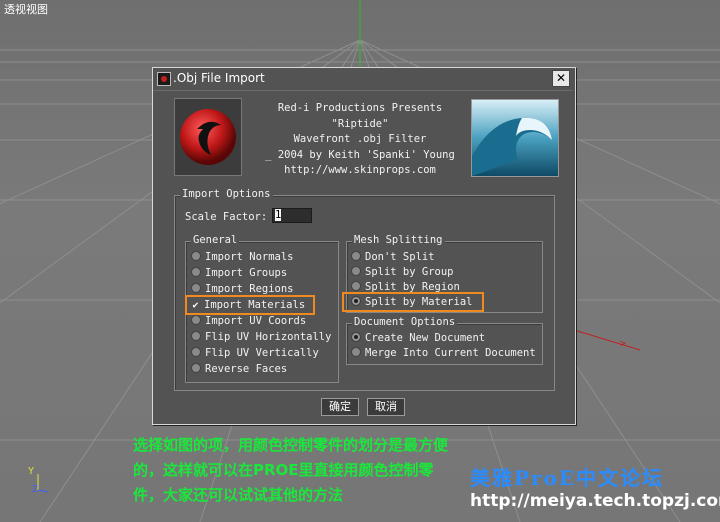 This screenshot has width=720, height=522. I want to click on option-flip-uv-vertically: Flip UV Vertically, so click(255, 353).